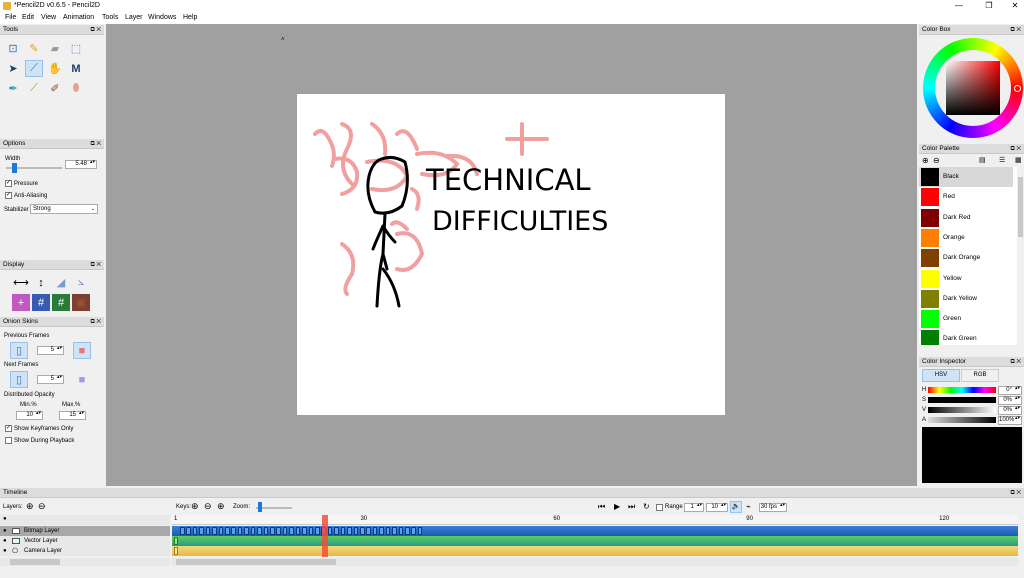 This screenshot has height=578, width=1024. I want to click on outlines-icon: ▣, so click(81, 302).